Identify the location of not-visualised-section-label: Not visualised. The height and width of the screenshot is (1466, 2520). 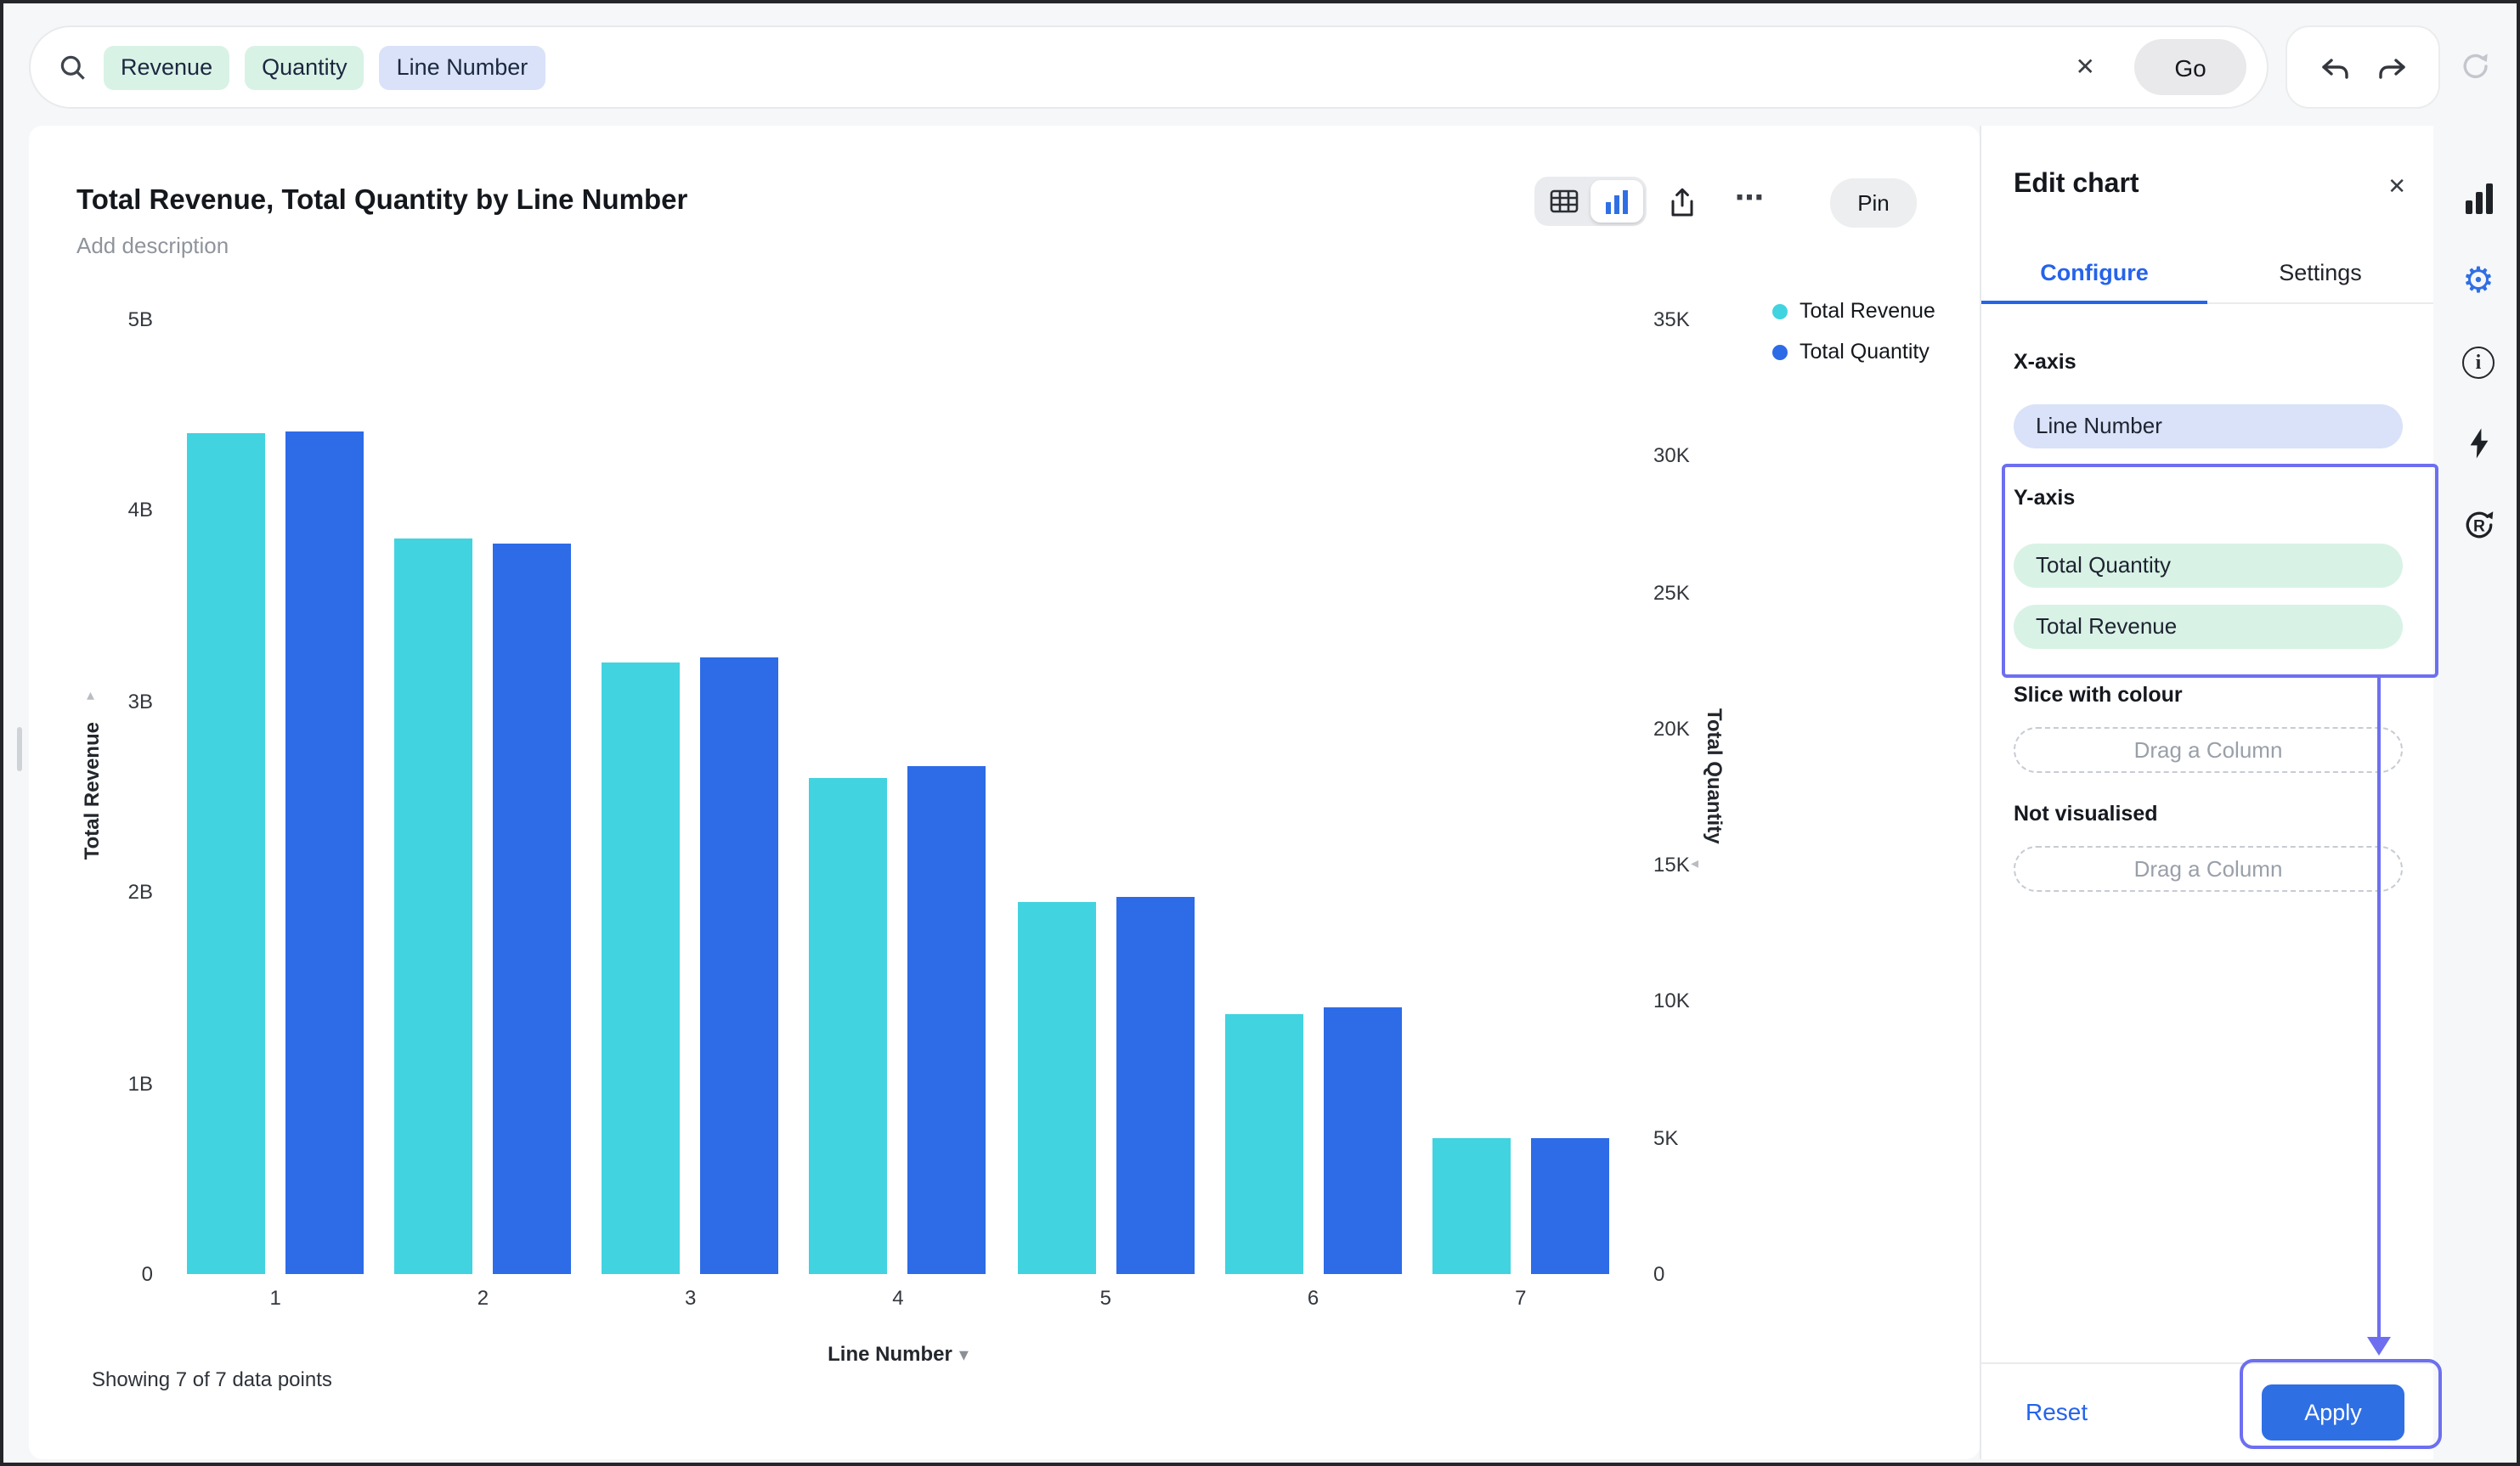
(2086, 814).